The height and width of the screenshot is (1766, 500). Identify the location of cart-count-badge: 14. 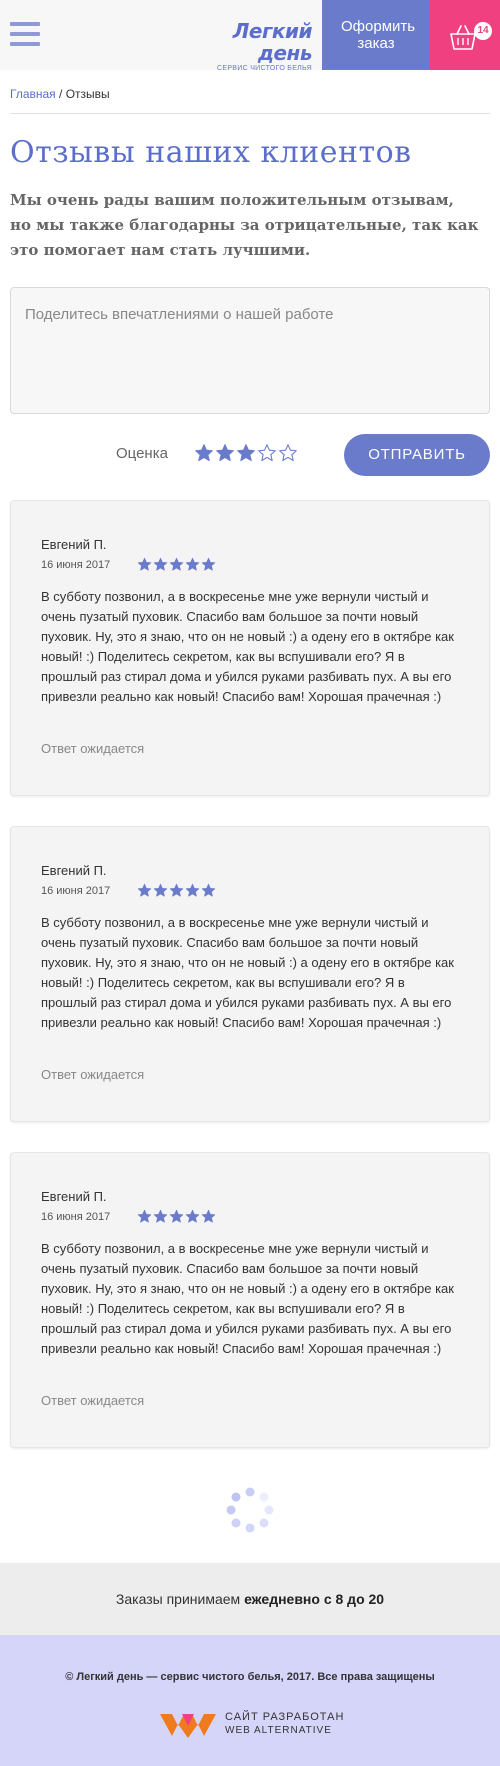
(483, 31).